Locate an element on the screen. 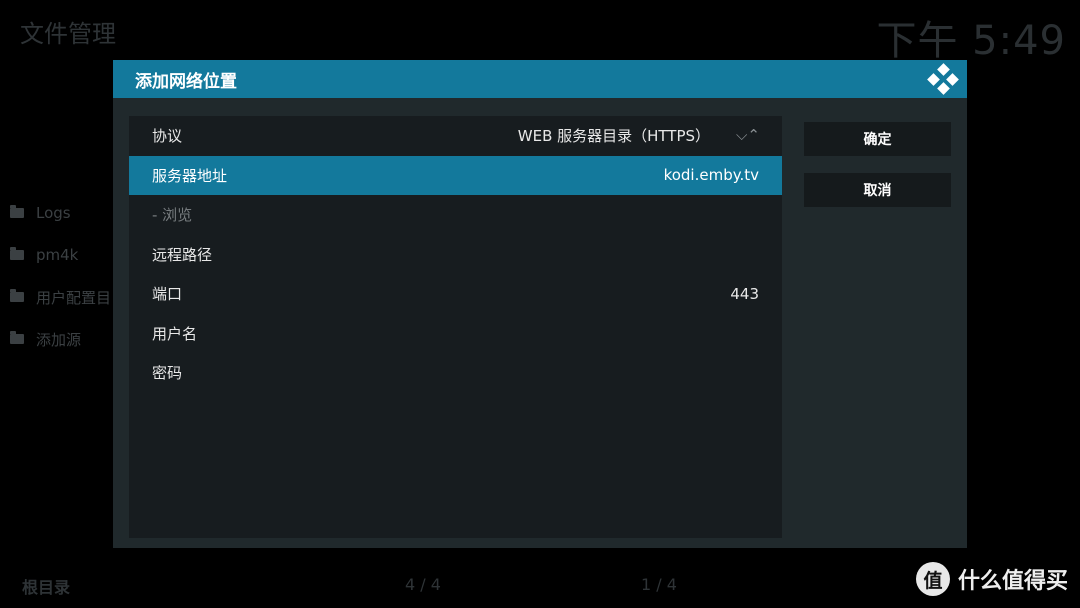  list-item: Logs is located at coordinates (60, 213).